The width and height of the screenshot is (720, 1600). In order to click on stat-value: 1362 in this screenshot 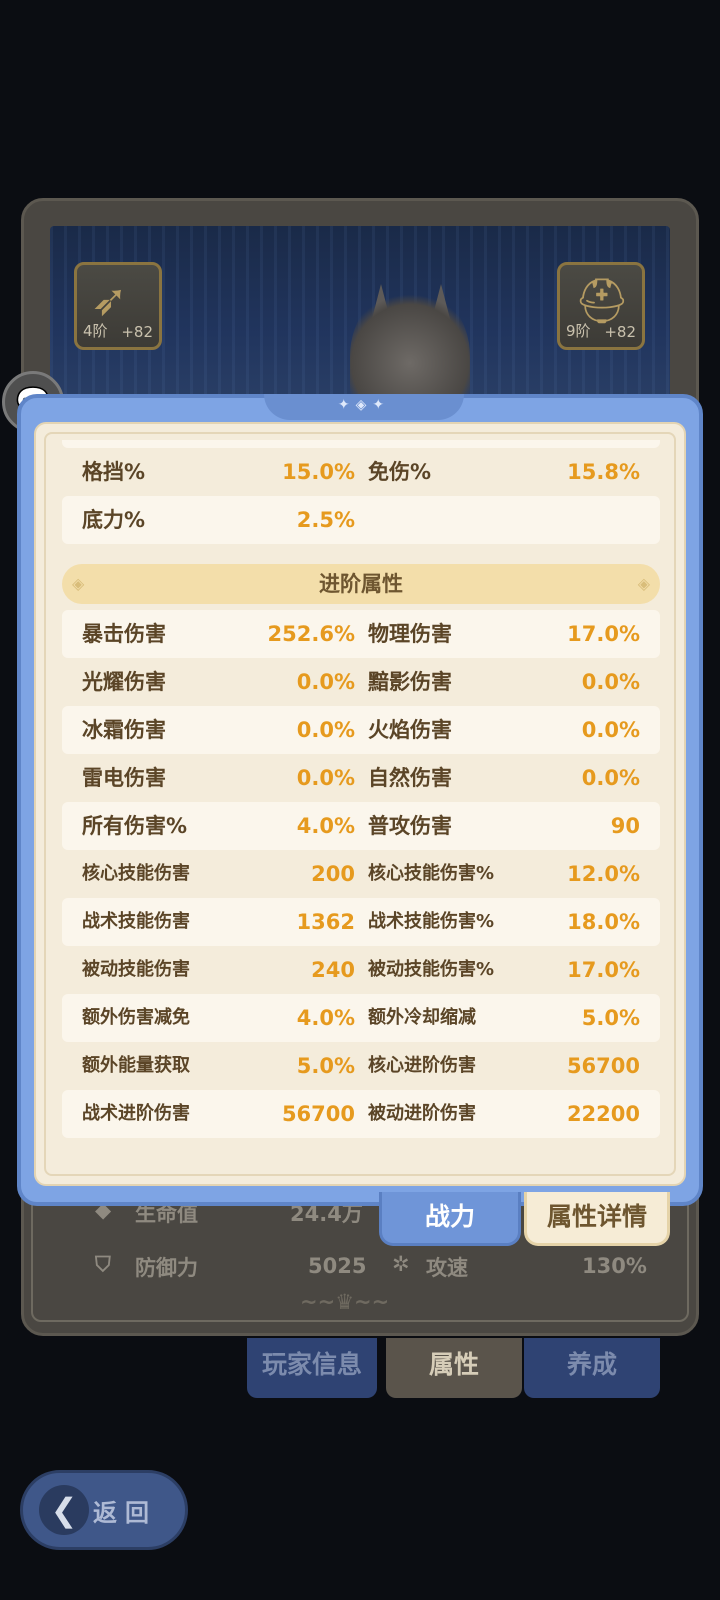, I will do `click(325, 922)`.